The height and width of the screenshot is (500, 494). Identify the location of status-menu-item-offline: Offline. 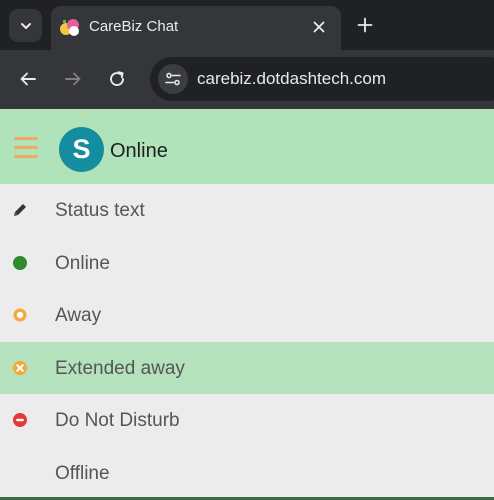
(247, 473).